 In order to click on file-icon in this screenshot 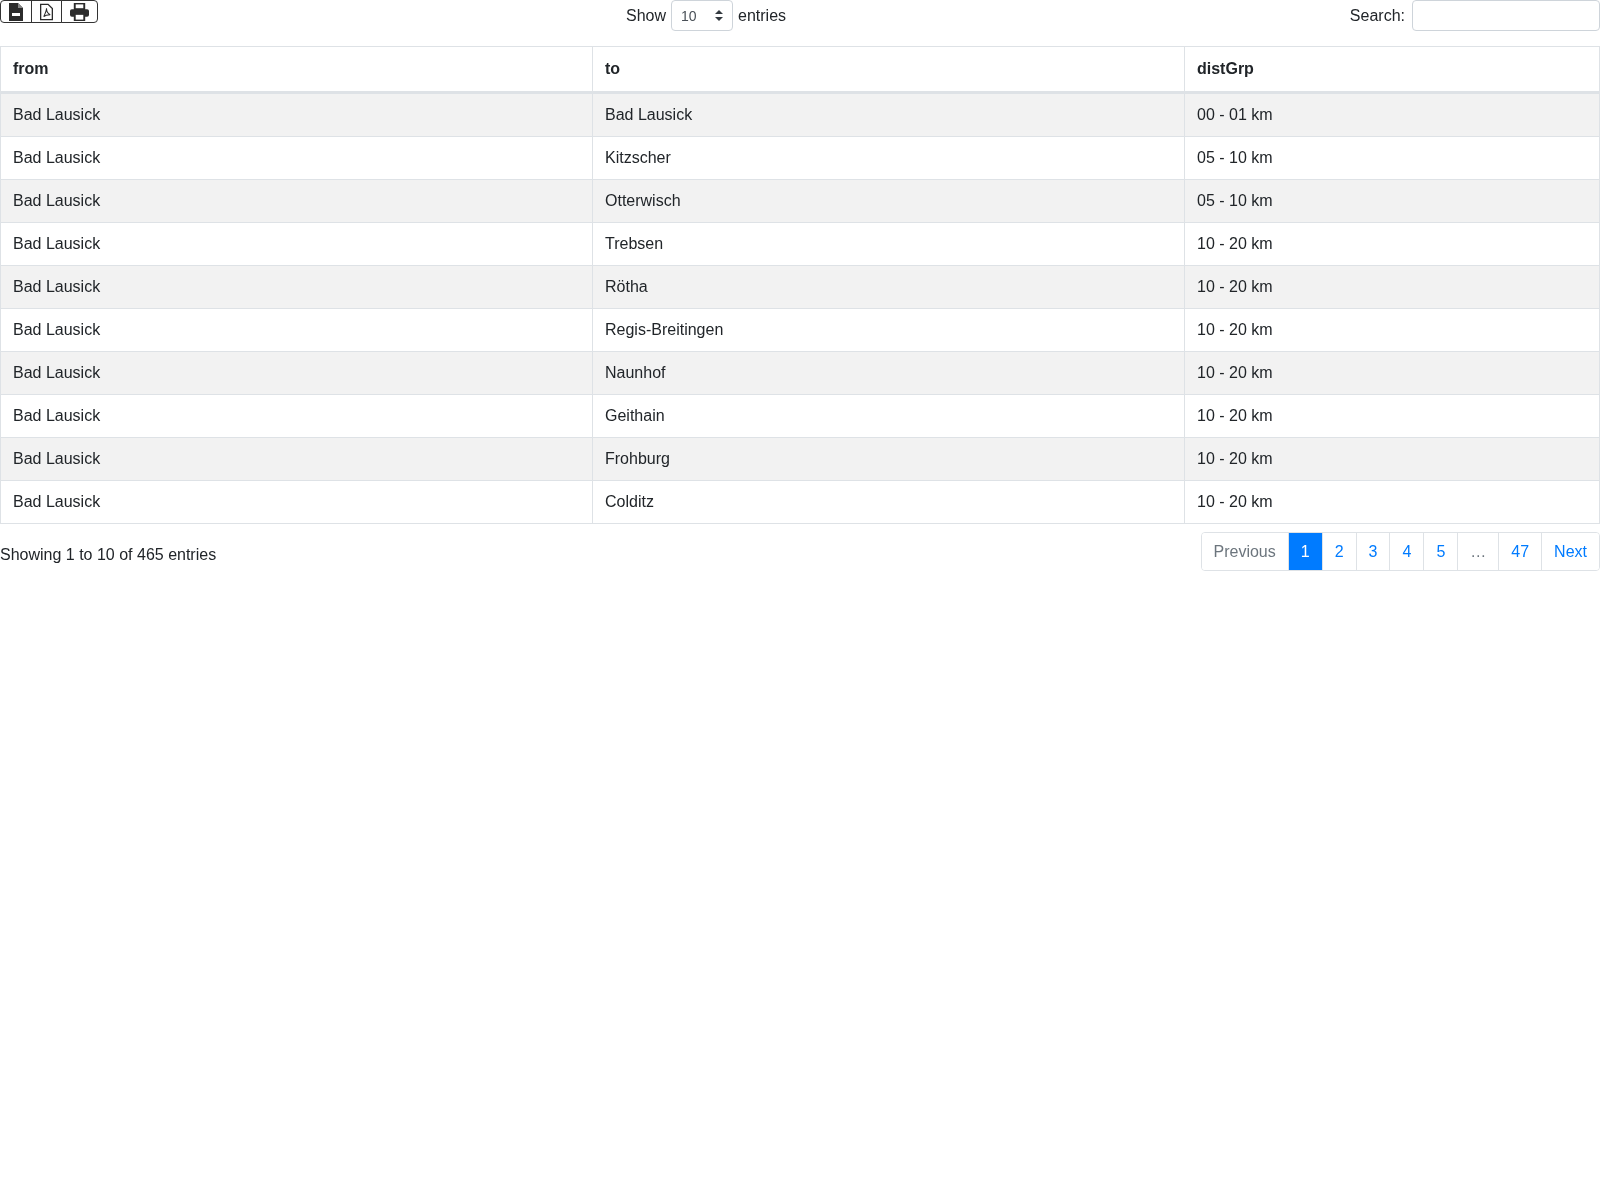, I will do `click(16, 11)`.